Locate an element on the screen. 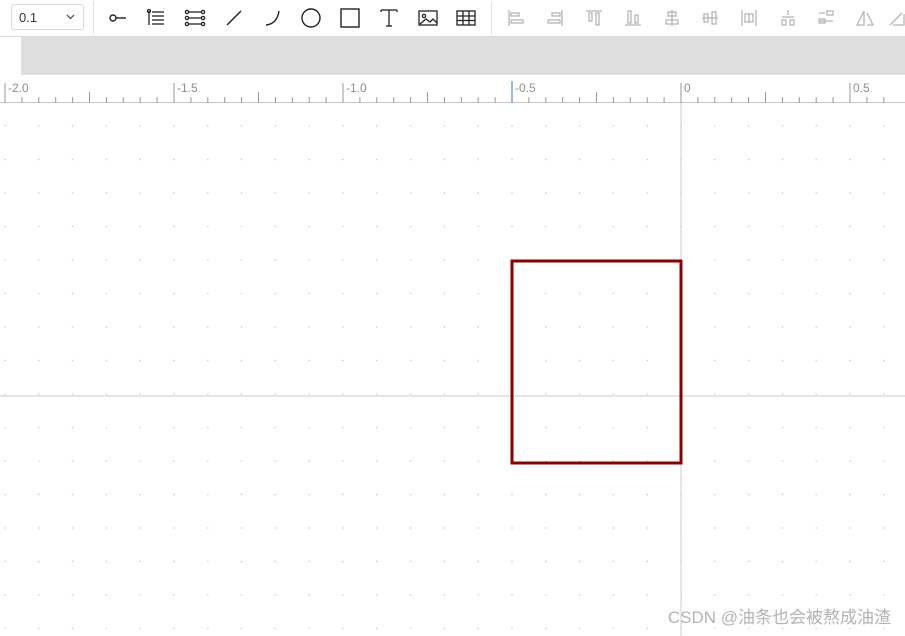 Image resolution: width=905 pixels, height=636 pixels. list-tree-tool is located at coordinates (156, 18).